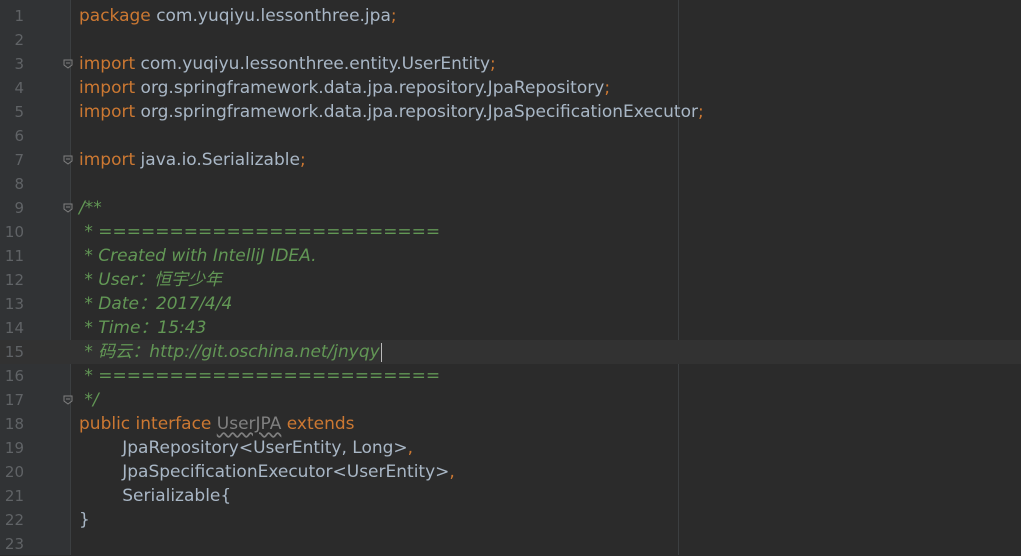 Image resolution: width=1021 pixels, height=556 pixels. What do you see at coordinates (318, 424) in the screenshot?
I see `code-token: extends` at bounding box center [318, 424].